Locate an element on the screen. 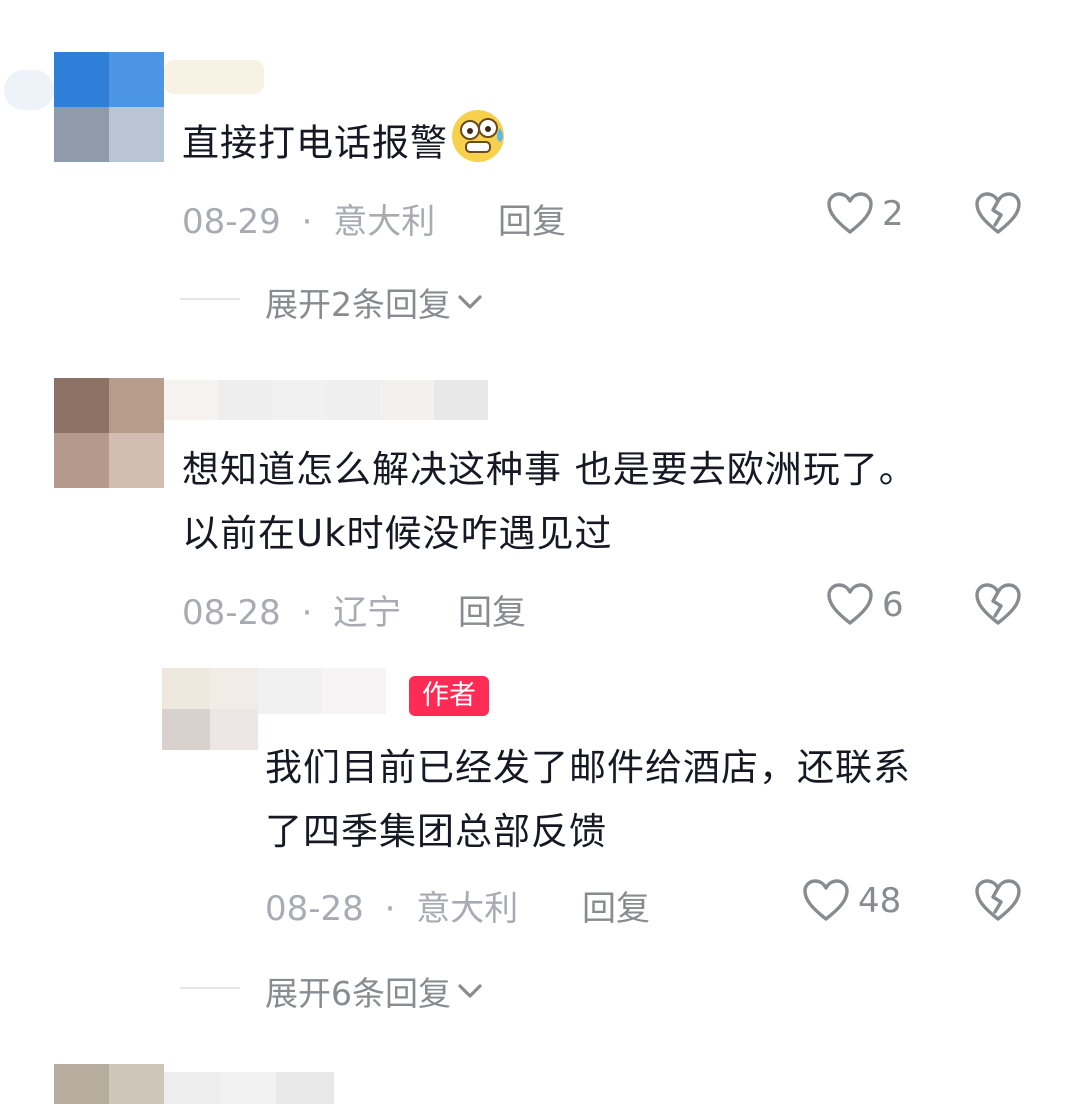  comment-text: 直接打电话报警 is located at coordinates (346, 145).